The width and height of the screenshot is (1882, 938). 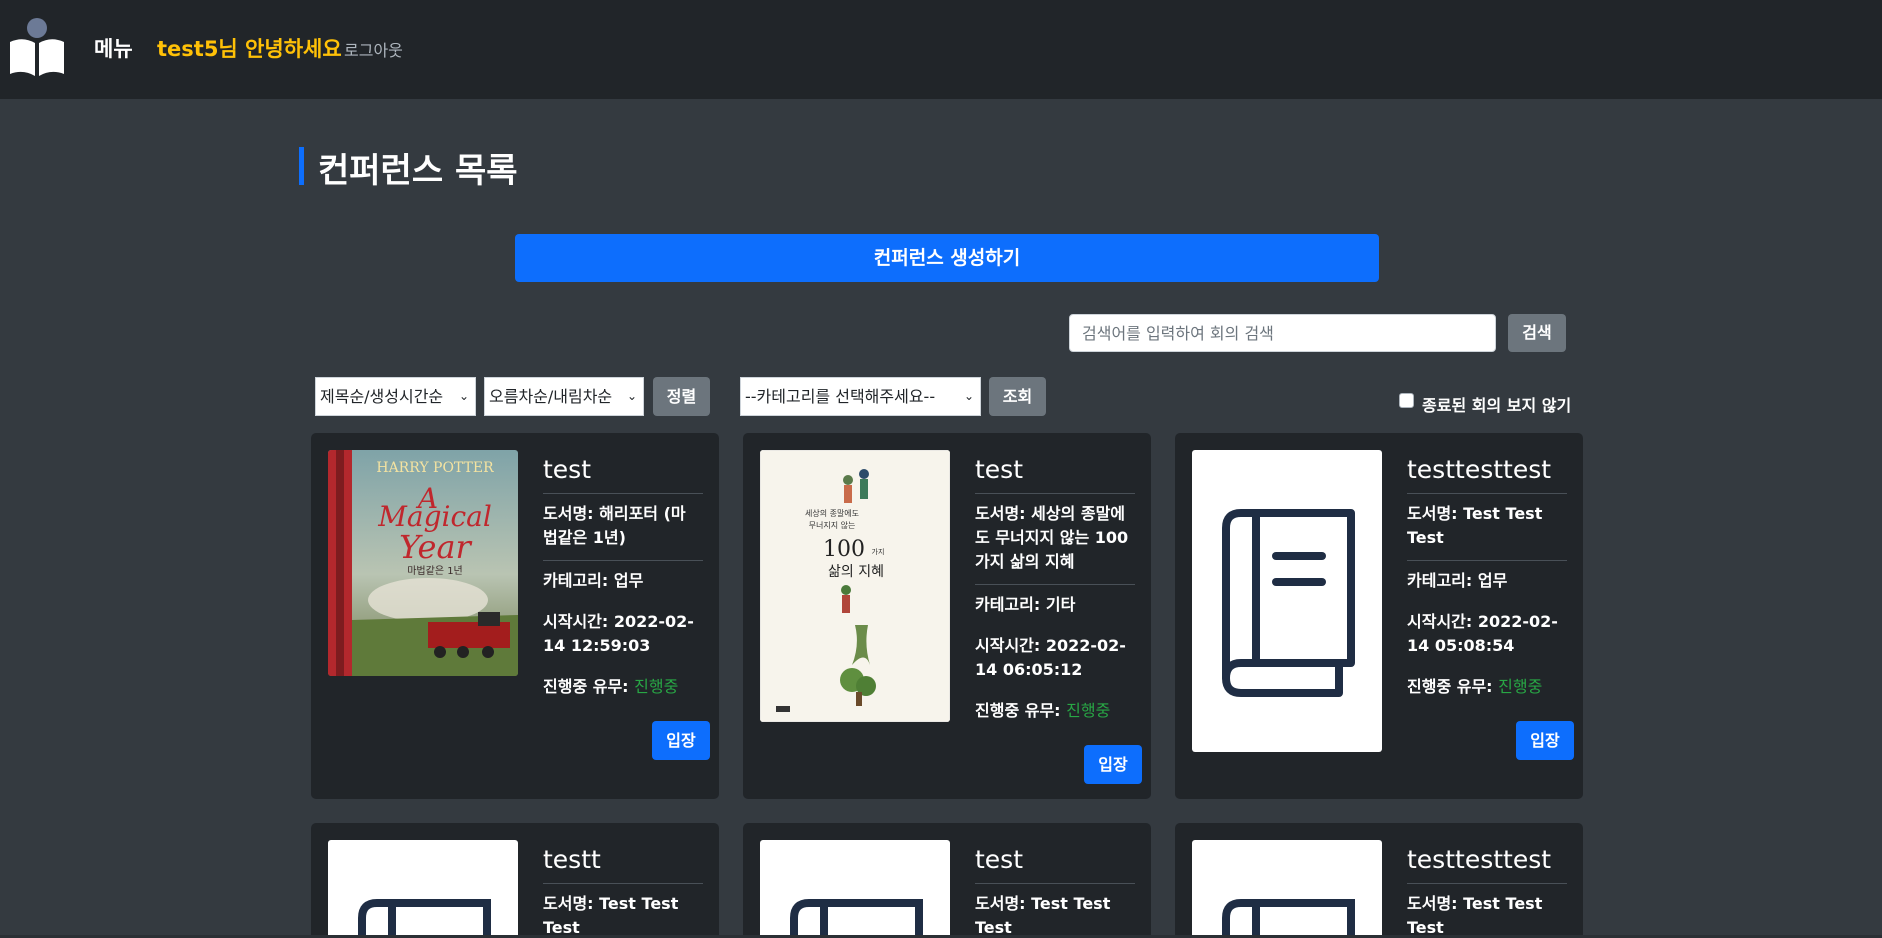 I want to click on sort-field-select: 제목순/생성시간순 ⌄, so click(x=395, y=396).